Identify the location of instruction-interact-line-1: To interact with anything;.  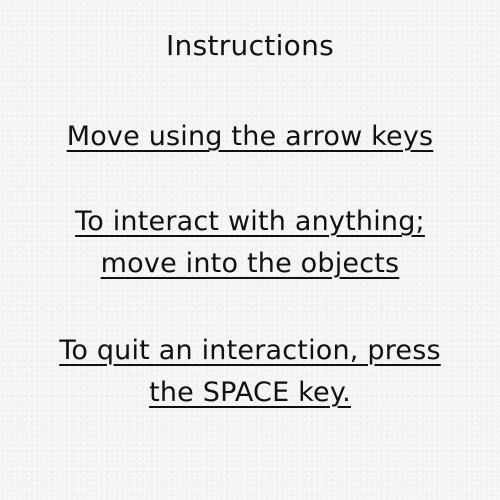
(250, 221).